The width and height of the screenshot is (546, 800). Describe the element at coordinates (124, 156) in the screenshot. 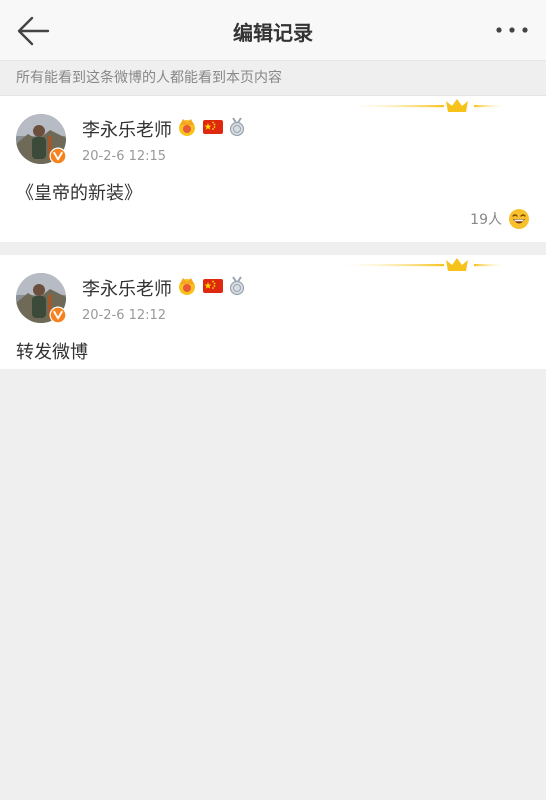

I see `post-timestamp: 20-2-6 12:15` at that location.